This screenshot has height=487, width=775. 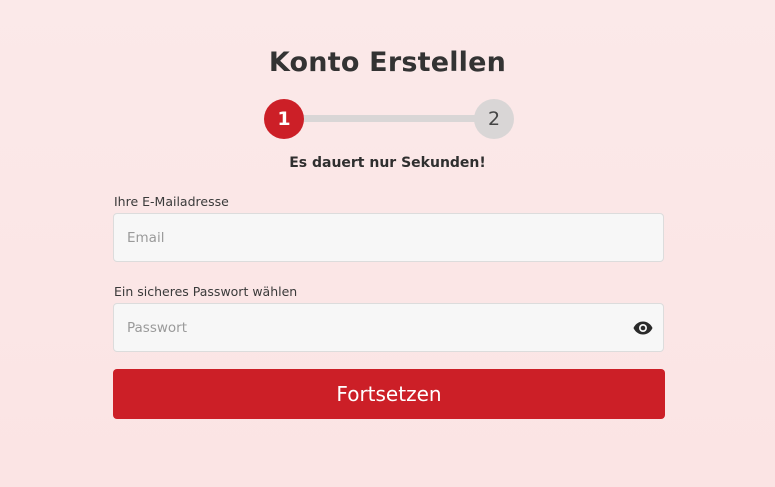 I want to click on password-field-container, so click(x=388, y=327).